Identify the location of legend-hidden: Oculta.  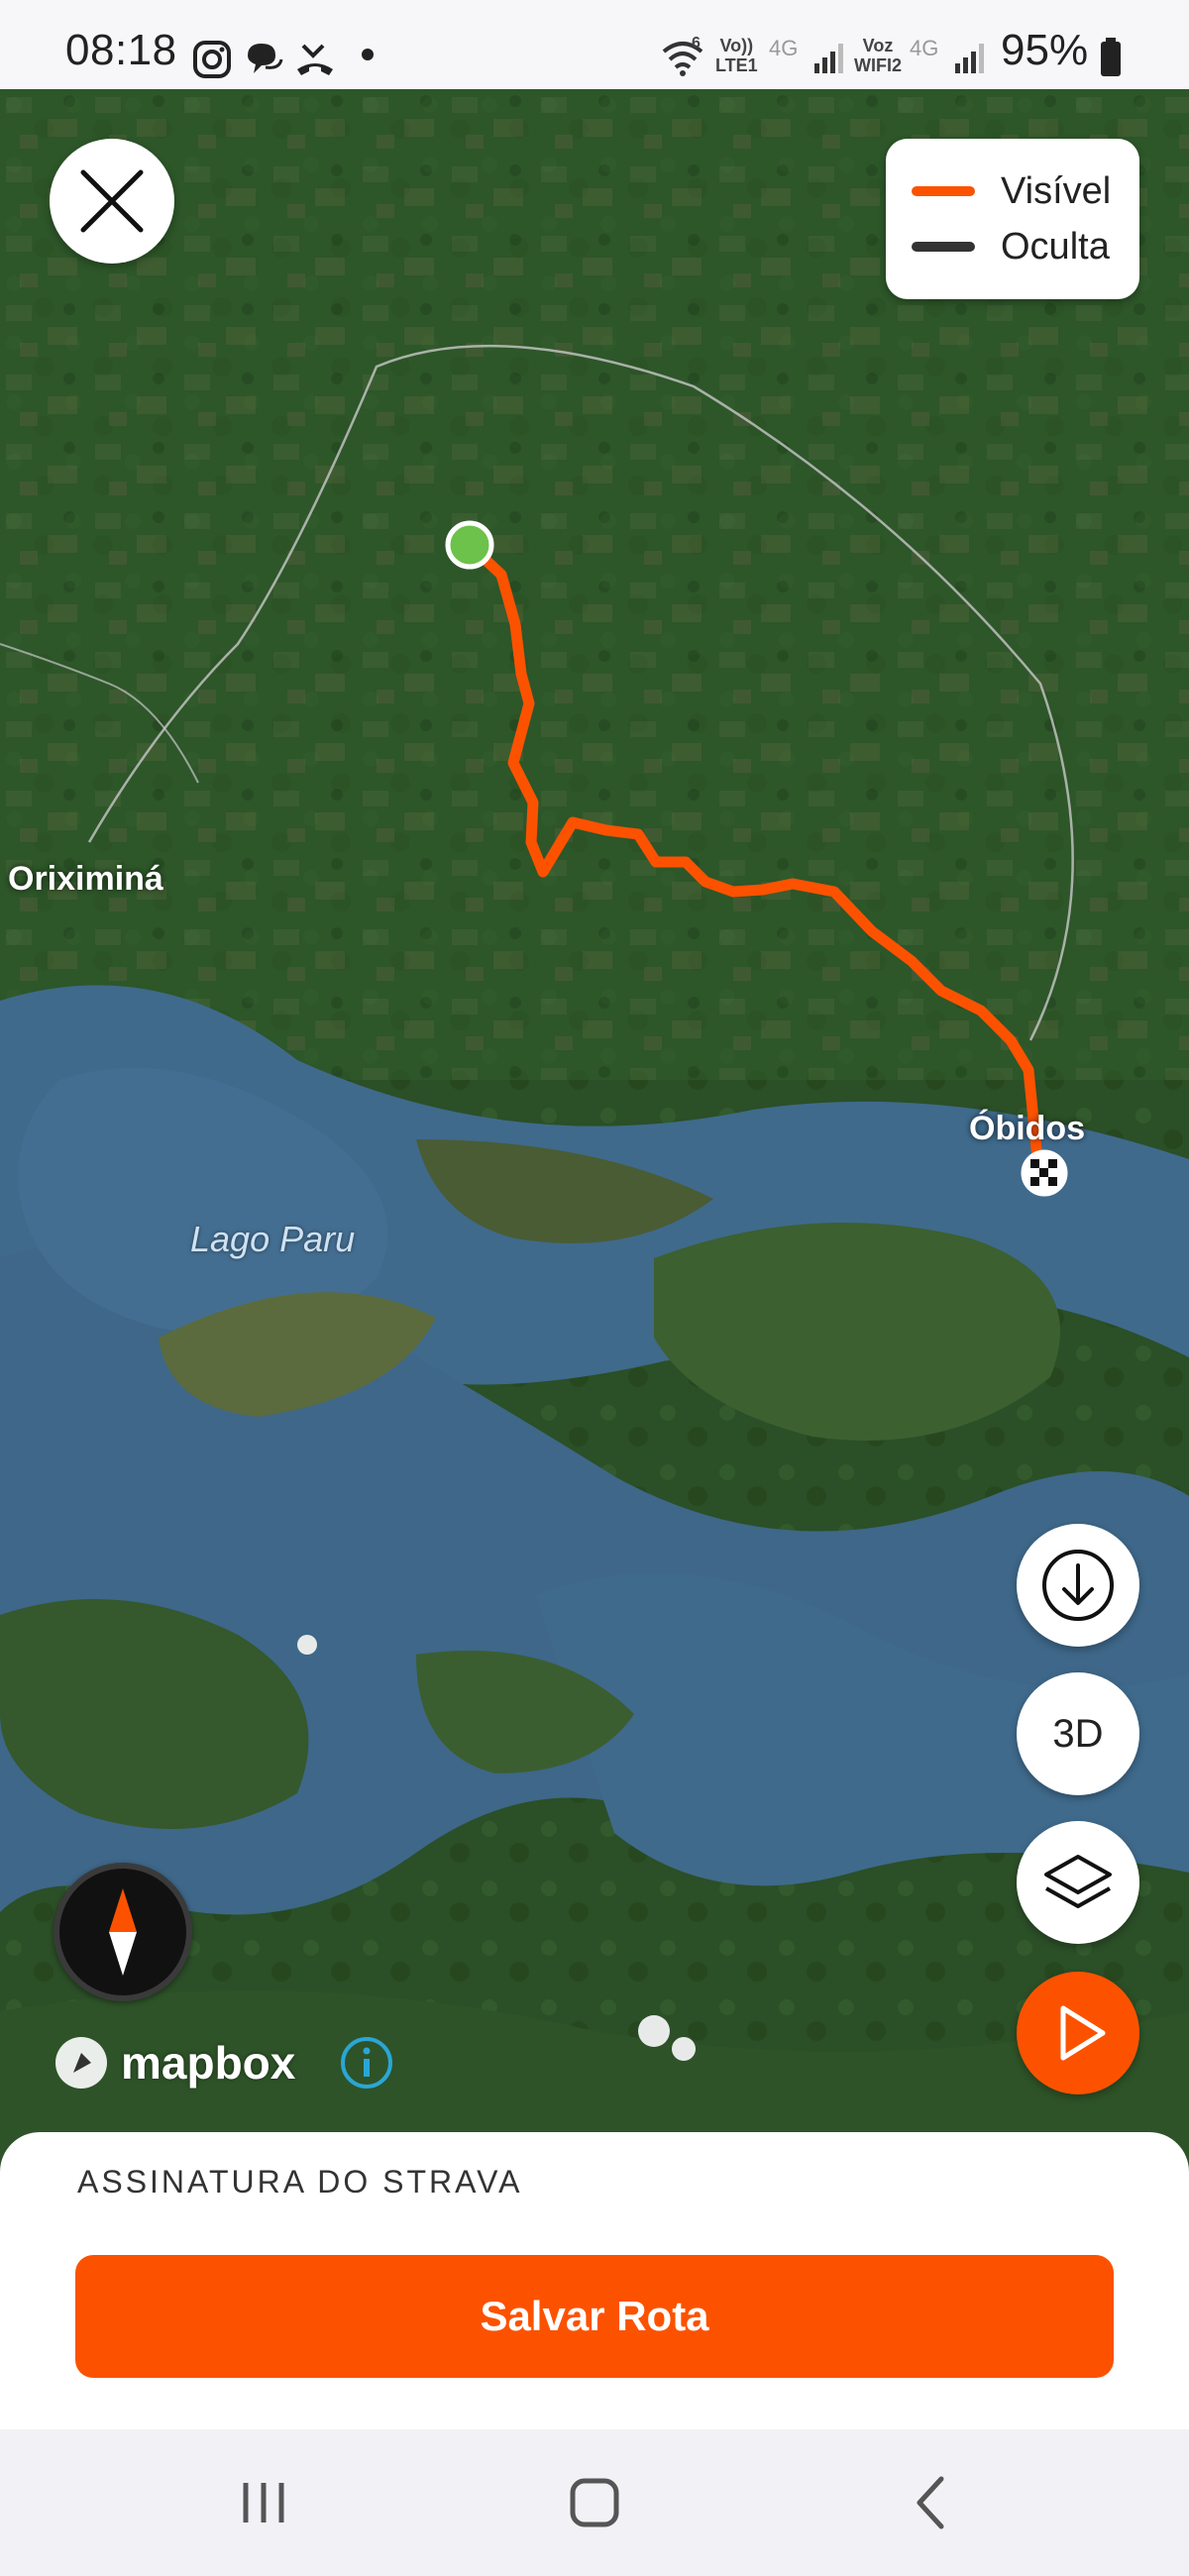
(1011, 246).